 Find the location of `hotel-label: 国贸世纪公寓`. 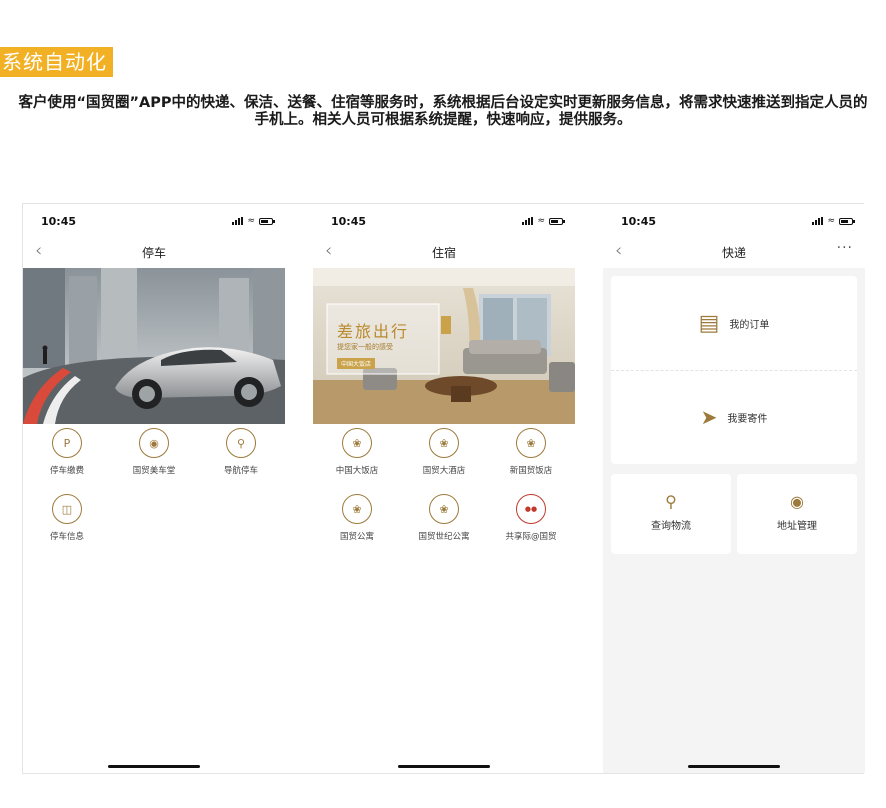

hotel-label: 国贸世纪公寓 is located at coordinates (444, 537).